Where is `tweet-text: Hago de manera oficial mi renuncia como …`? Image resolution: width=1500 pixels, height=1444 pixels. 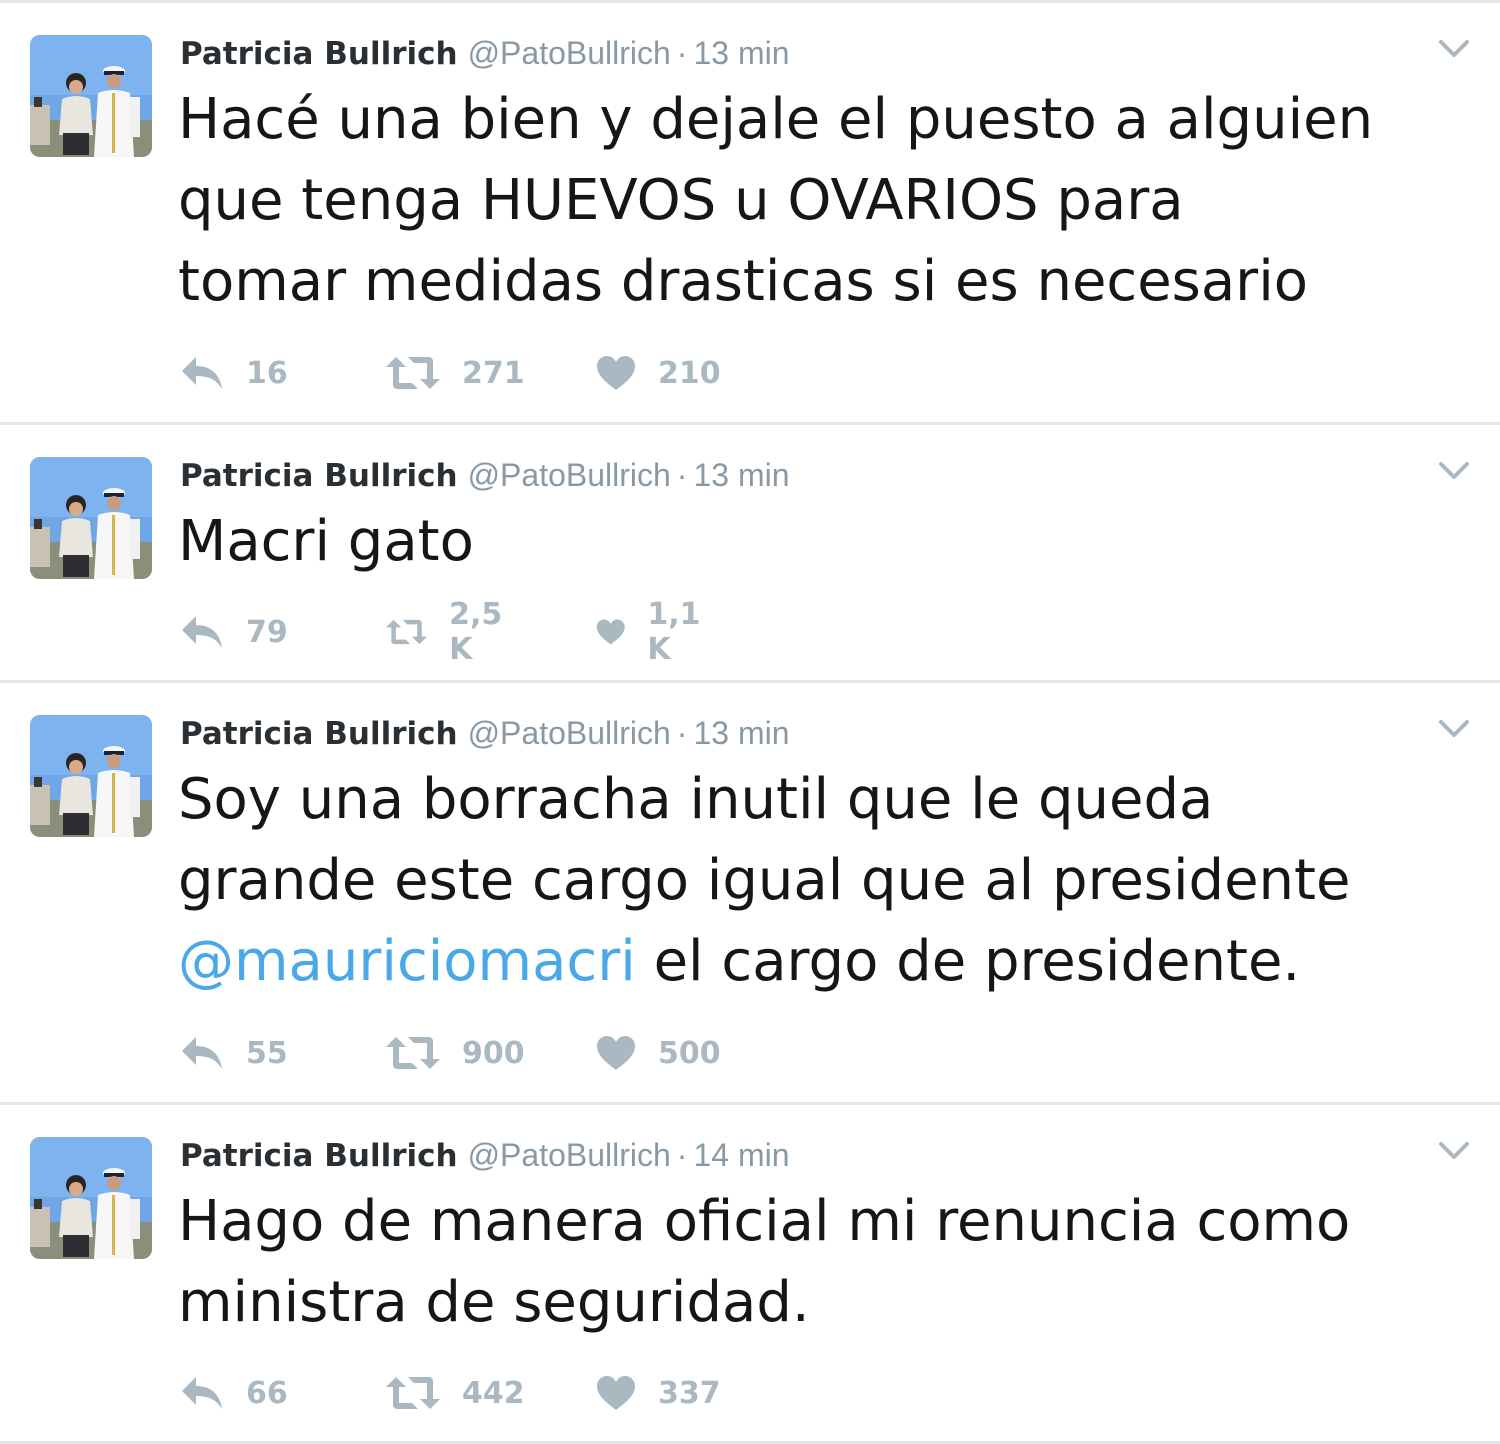
tweet-text: Hago de manera oficial mi renuncia como … is located at coordinates (828, 1262).